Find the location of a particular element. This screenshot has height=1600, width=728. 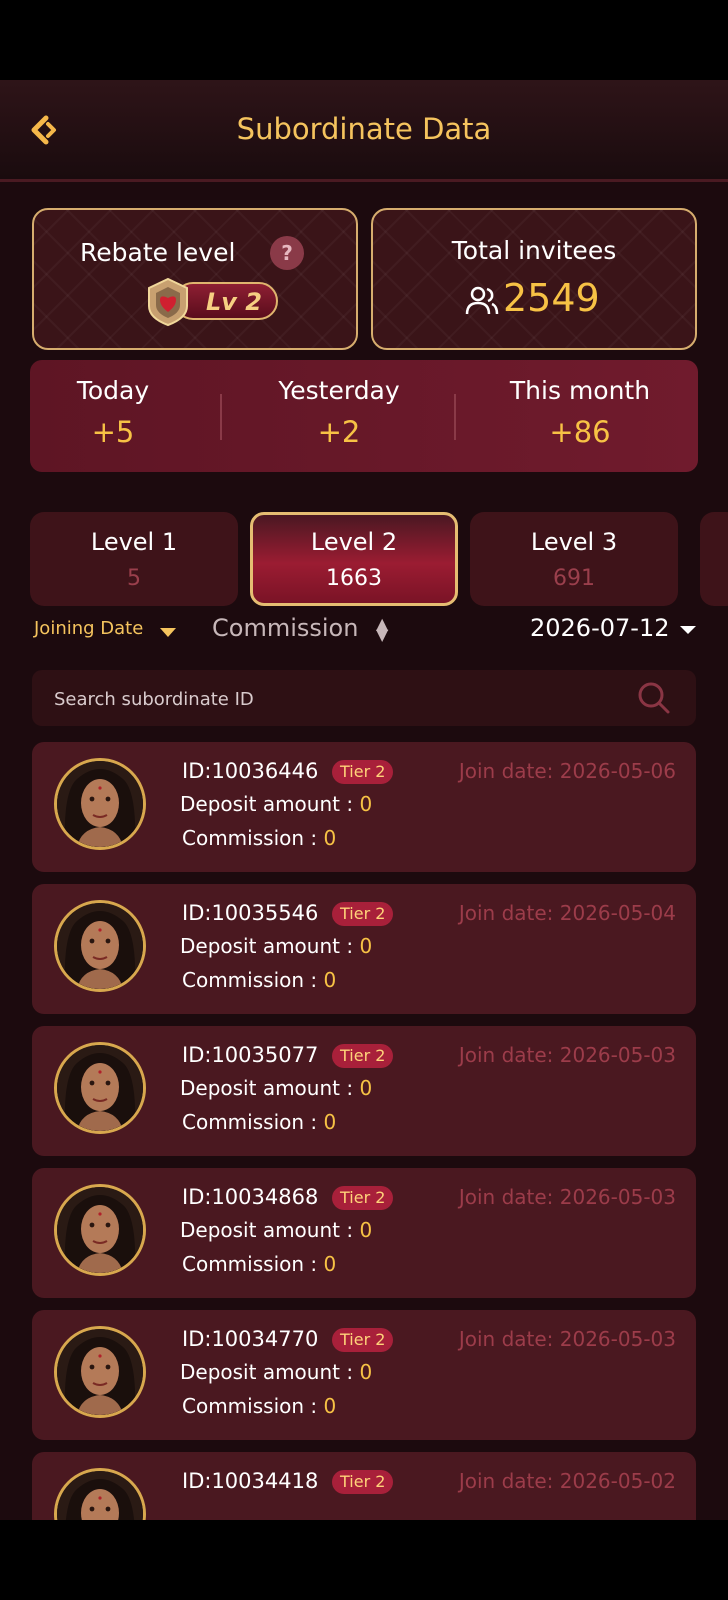

commission-sort: Commission is located at coordinates (285, 628).